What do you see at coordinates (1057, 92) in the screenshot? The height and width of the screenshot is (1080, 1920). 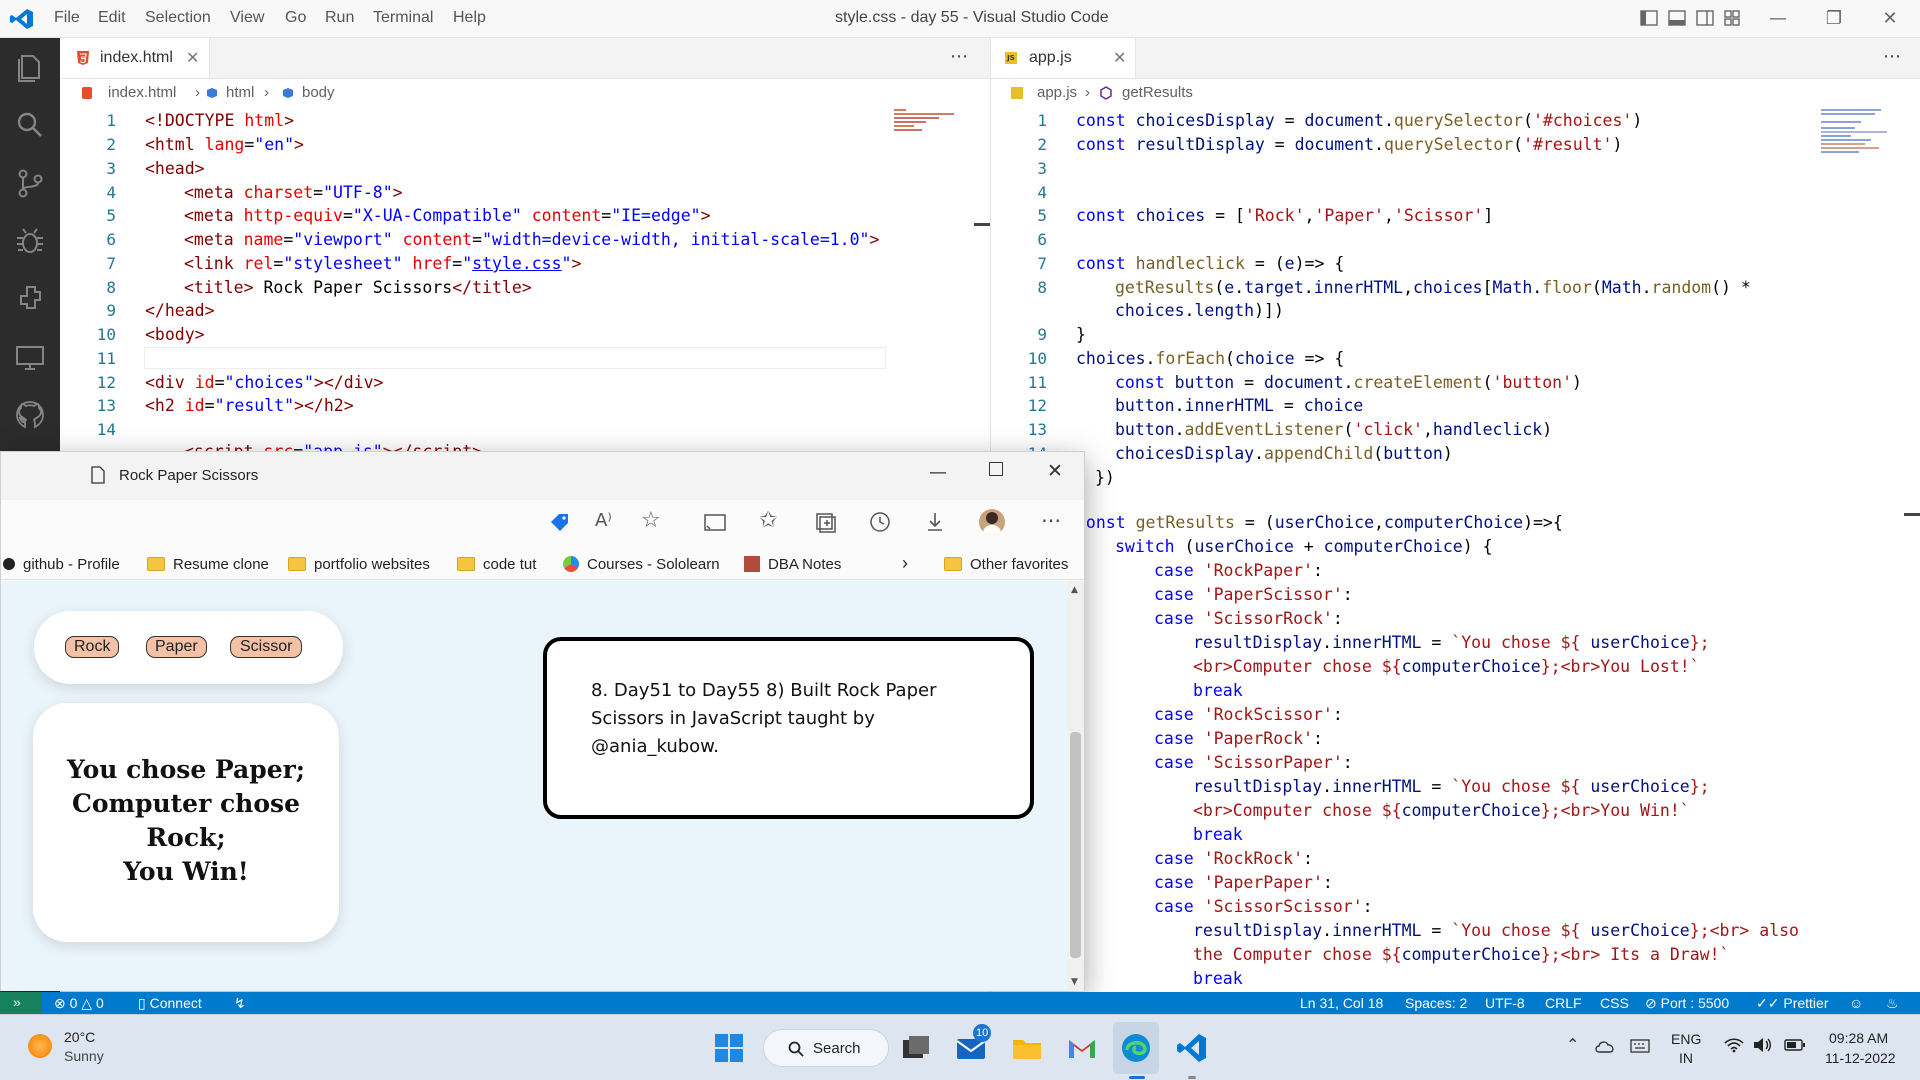 I see `breadcrumb-file: app.js` at bounding box center [1057, 92].